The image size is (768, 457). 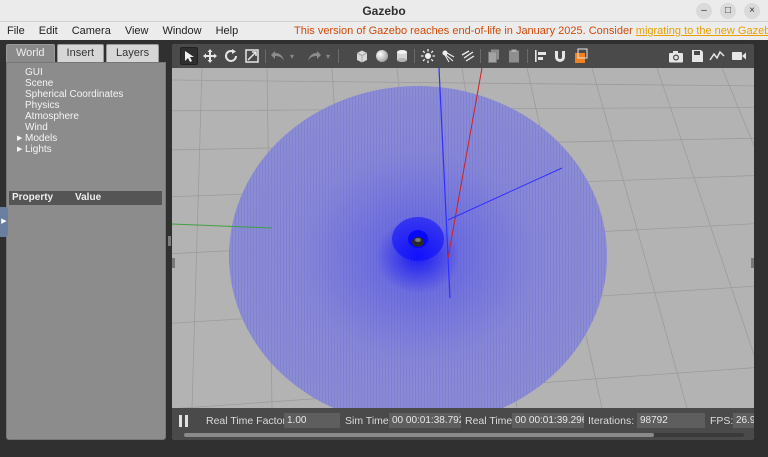 What do you see at coordinates (704, 11) in the screenshot?
I see `minimize-button: –` at bounding box center [704, 11].